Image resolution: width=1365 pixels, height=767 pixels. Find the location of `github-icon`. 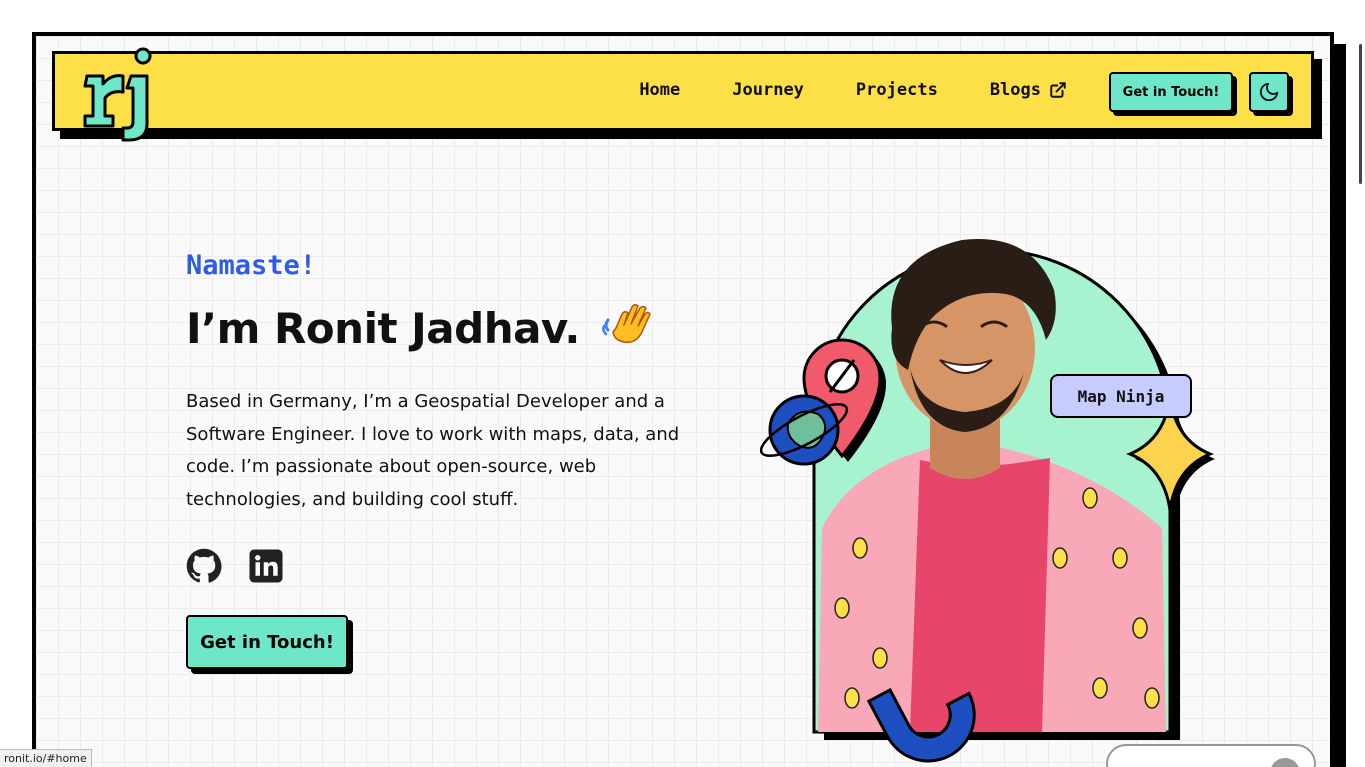

github-icon is located at coordinates (204, 565).